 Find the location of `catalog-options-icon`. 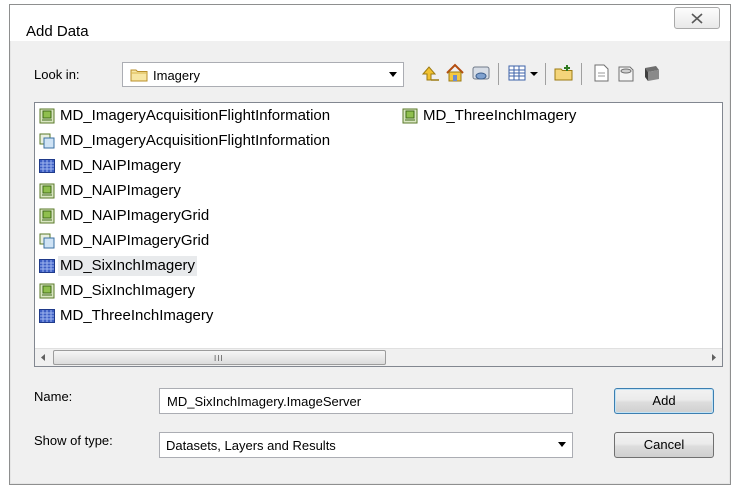

catalog-options-icon is located at coordinates (651, 73).